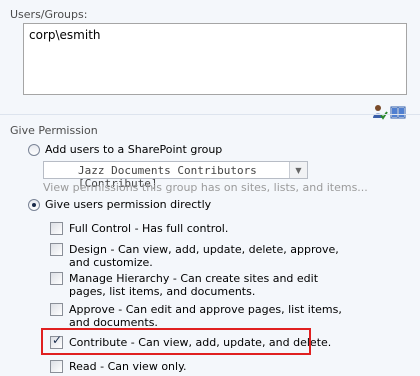  I want to click on permission-full-control: Full Control - Has full control., so click(202, 228).